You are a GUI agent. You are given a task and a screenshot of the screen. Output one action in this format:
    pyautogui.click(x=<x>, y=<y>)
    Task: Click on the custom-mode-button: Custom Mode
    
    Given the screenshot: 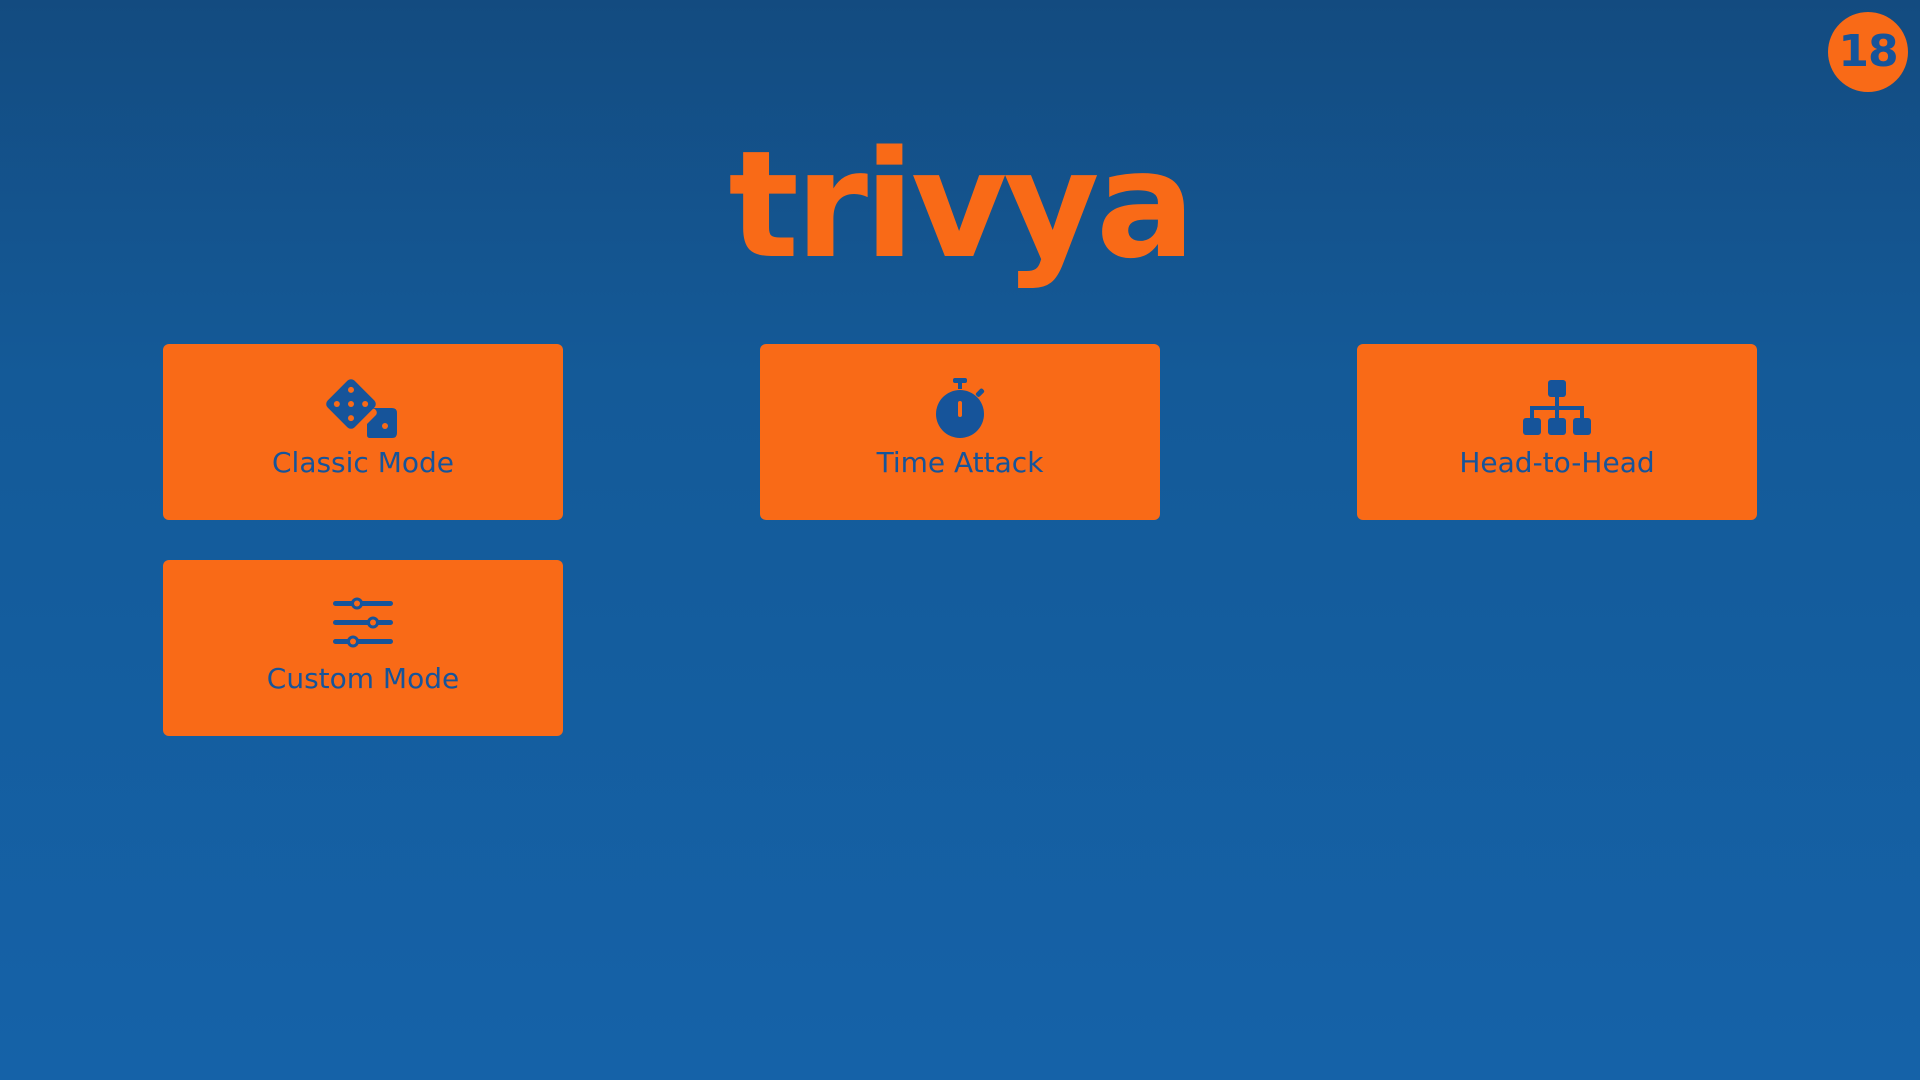 What is the action you would take?
    pyautogui.click(x=363, y=648)
    